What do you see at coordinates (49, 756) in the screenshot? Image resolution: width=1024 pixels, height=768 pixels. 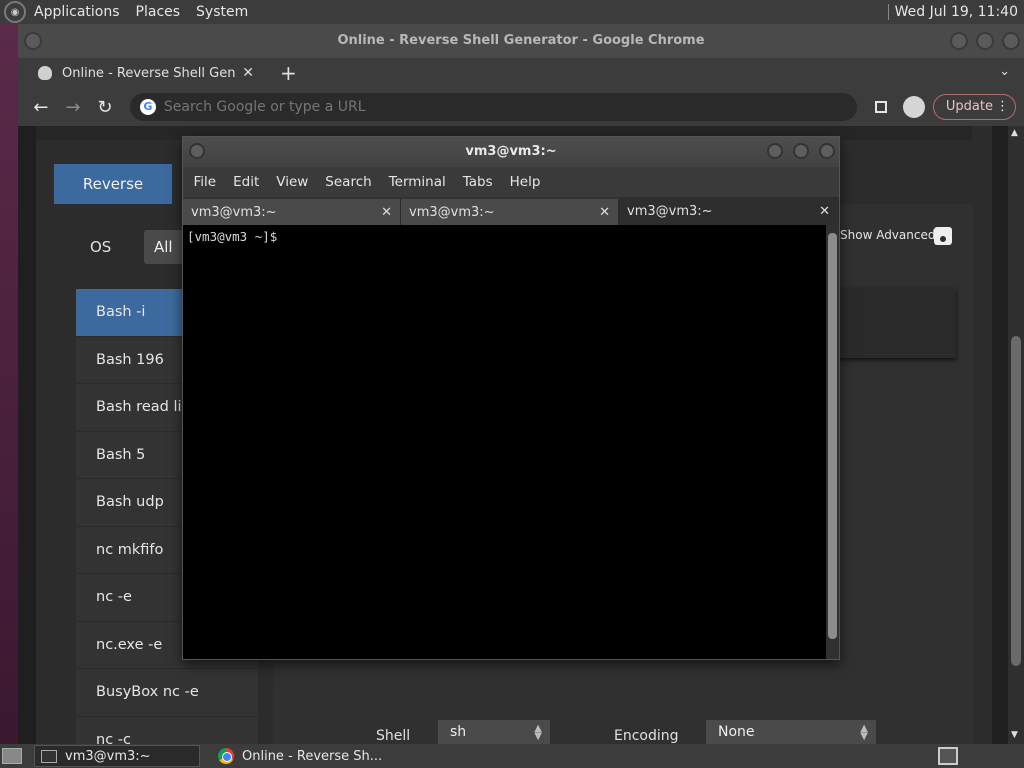 I see `terminal-icon` at bounding box center [49, 756].